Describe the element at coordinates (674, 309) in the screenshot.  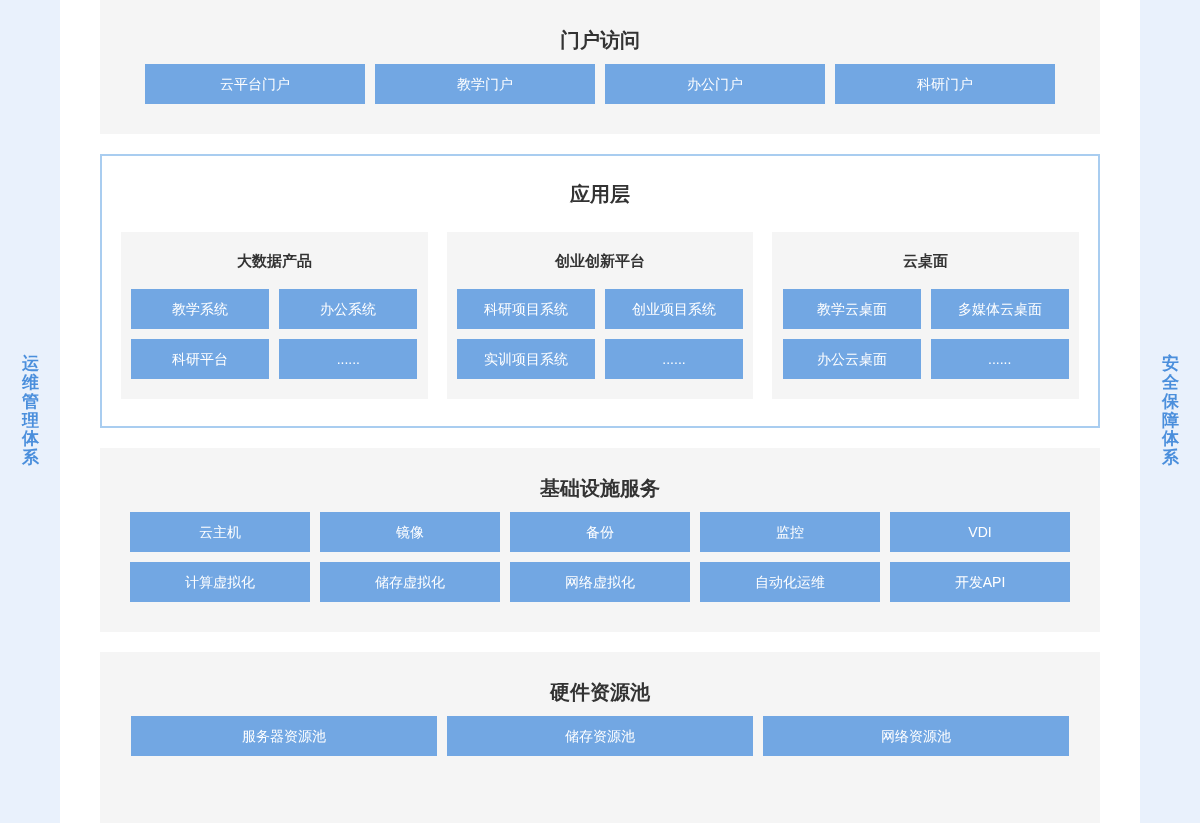
I see `module-button: 创业项目系统` at that location.